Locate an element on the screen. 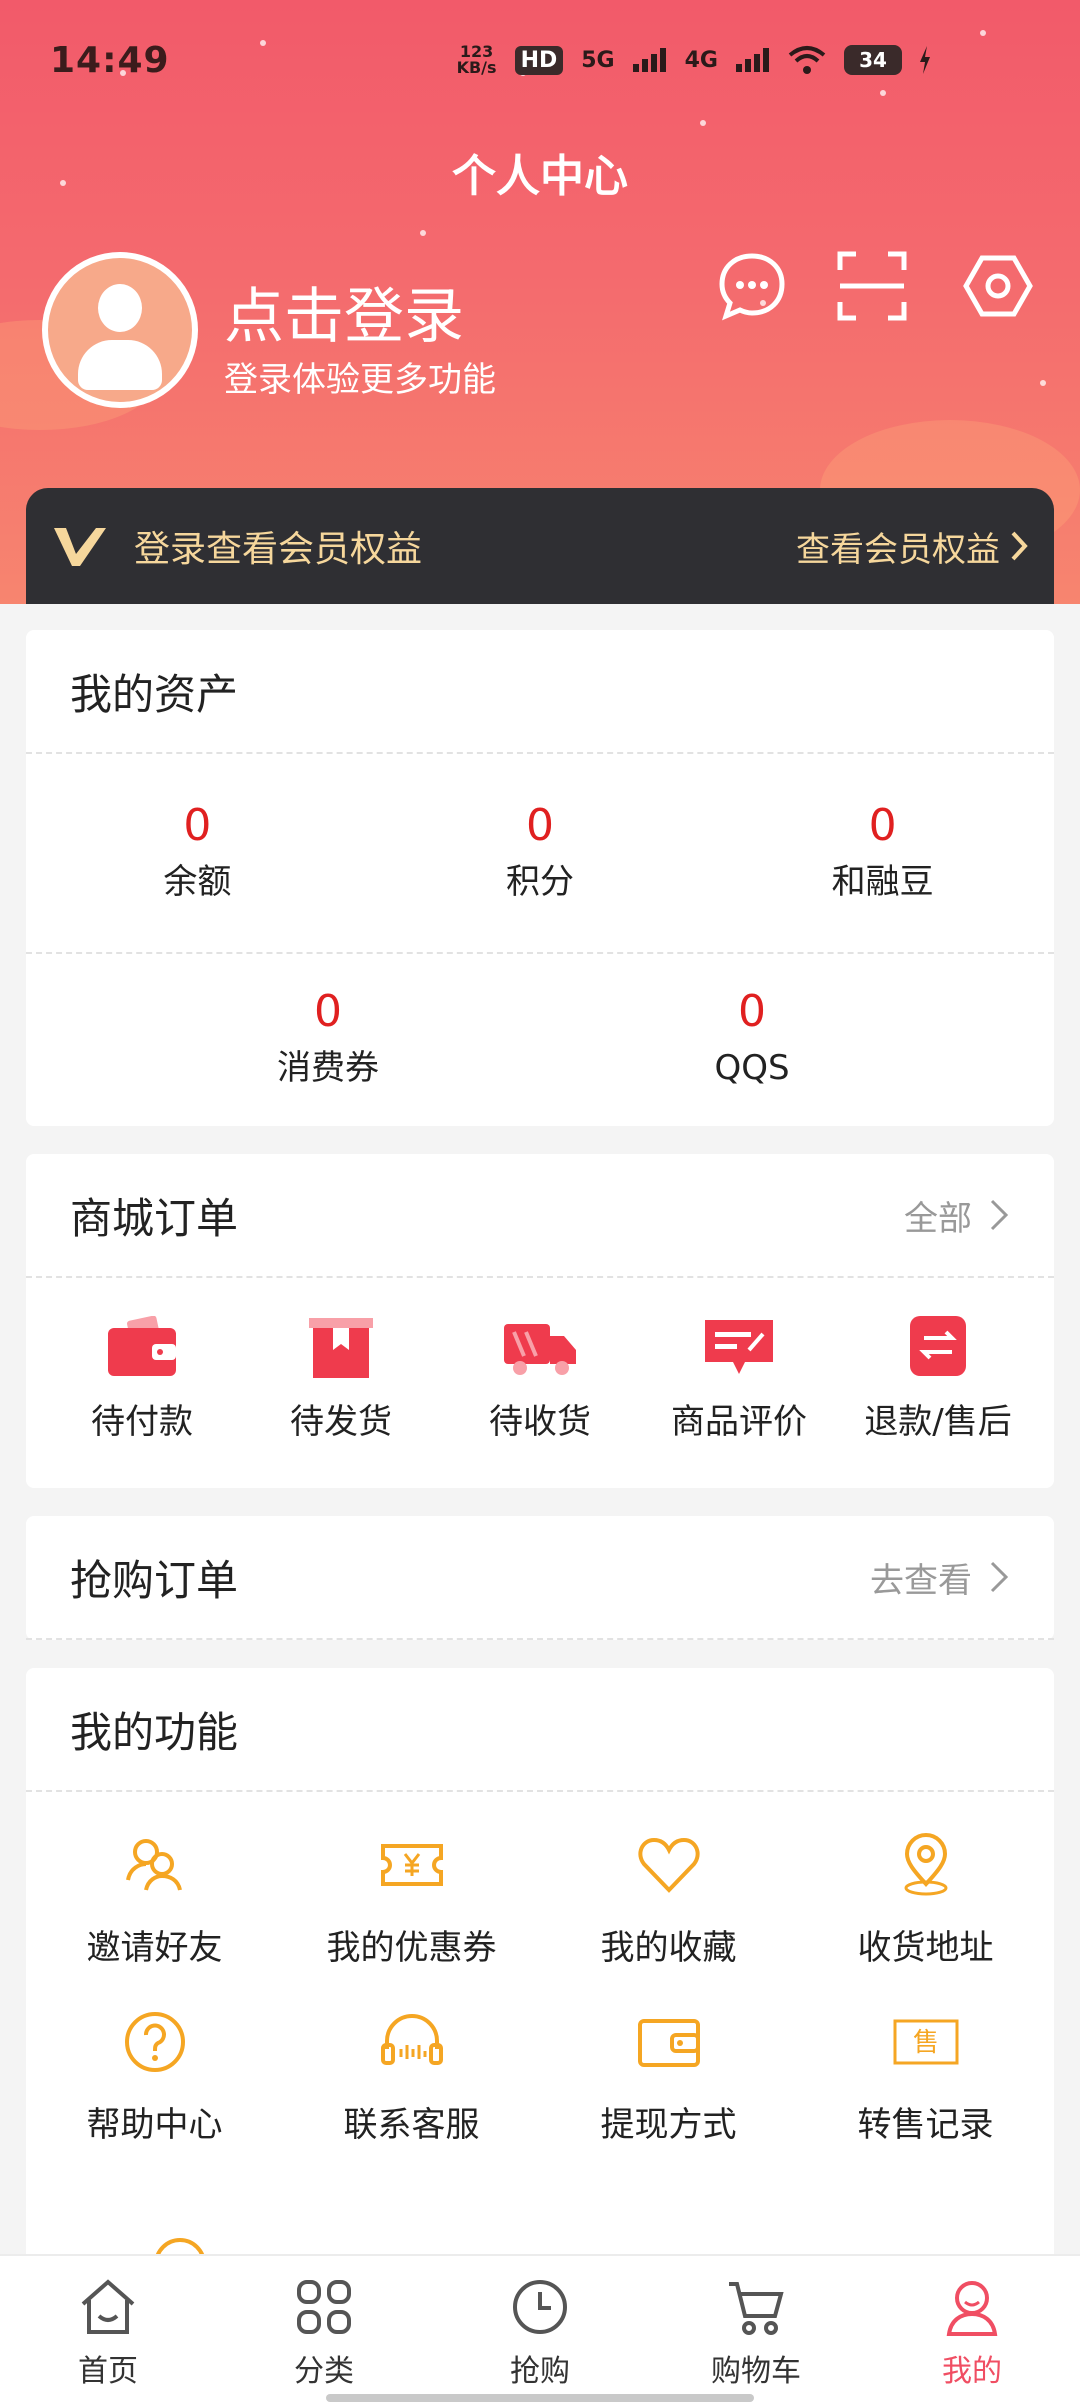  nav-flash-sale: 抢购 is located at coordinates (540, 2333).